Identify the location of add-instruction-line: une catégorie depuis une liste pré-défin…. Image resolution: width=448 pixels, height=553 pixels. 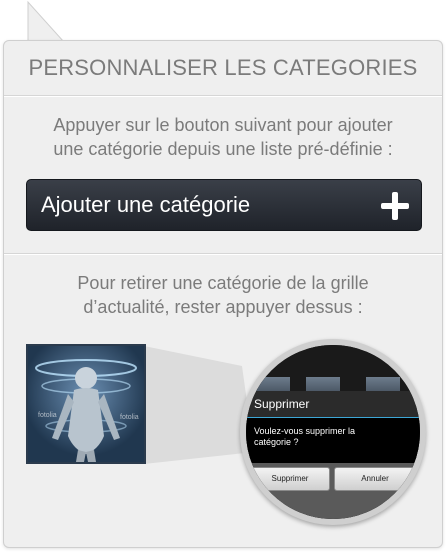
(223, 149).